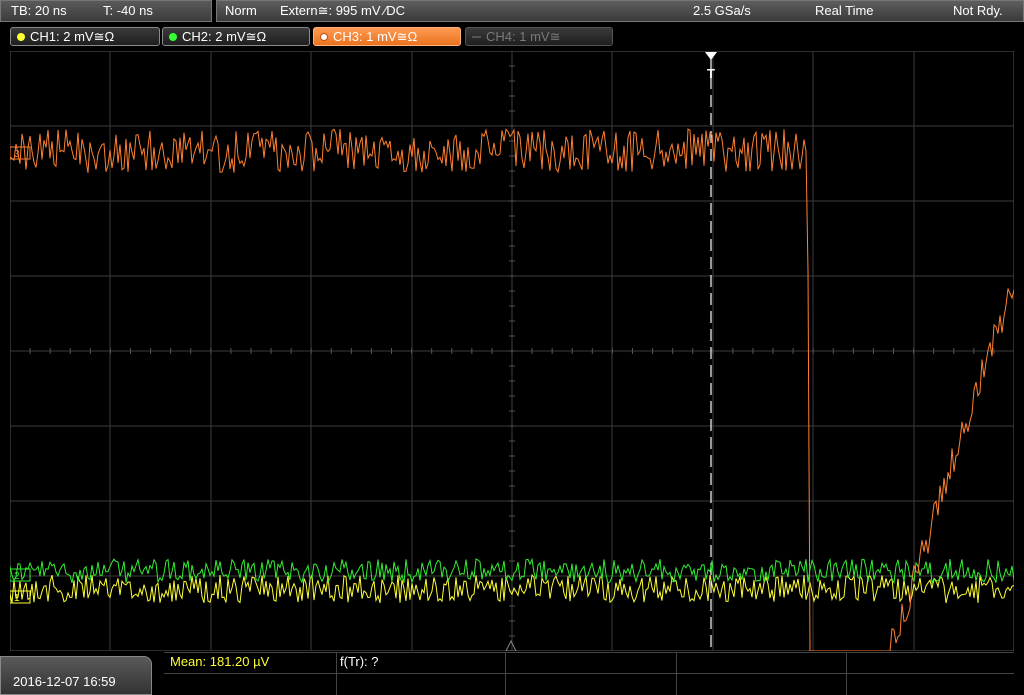  Describe the element at coordinates (476, 36) in the screenshot. I see `ch4-indicator-icon` at that location.